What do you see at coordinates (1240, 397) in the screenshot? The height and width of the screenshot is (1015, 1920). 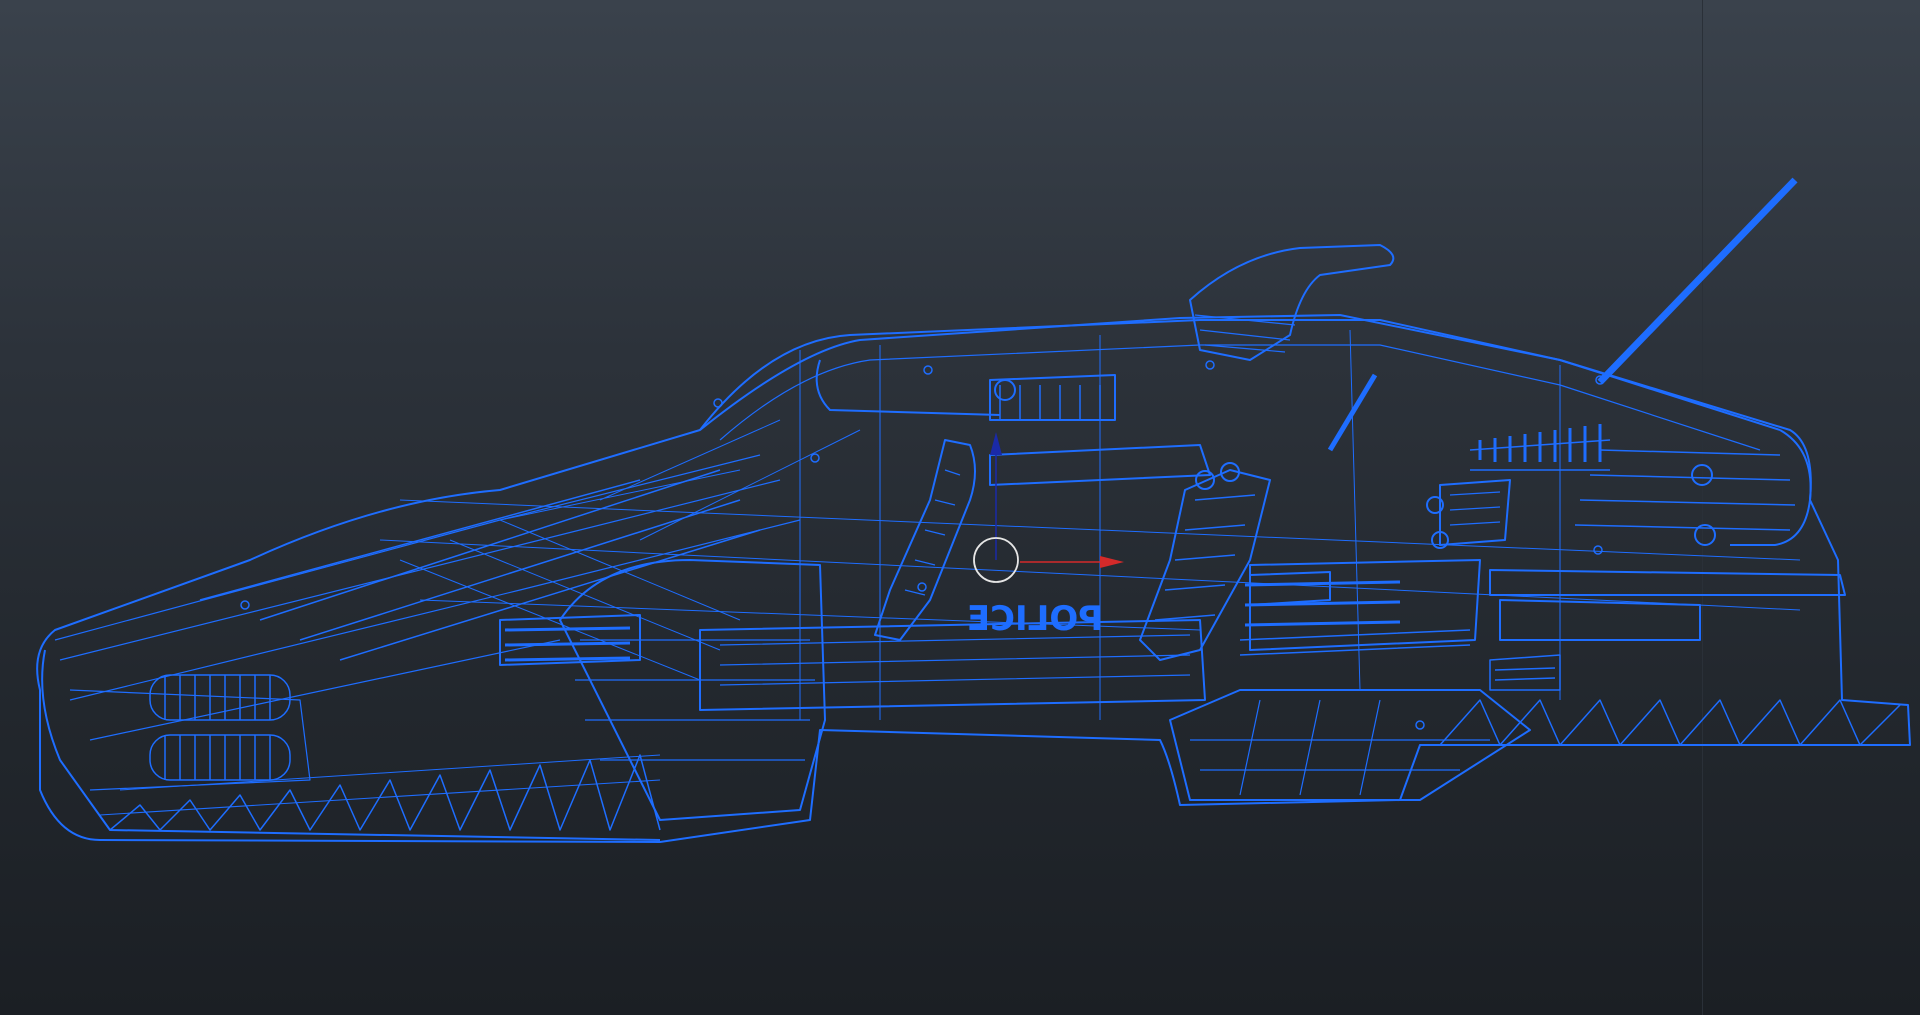 I see `roof-inner` at bounding box center [1240, 397].